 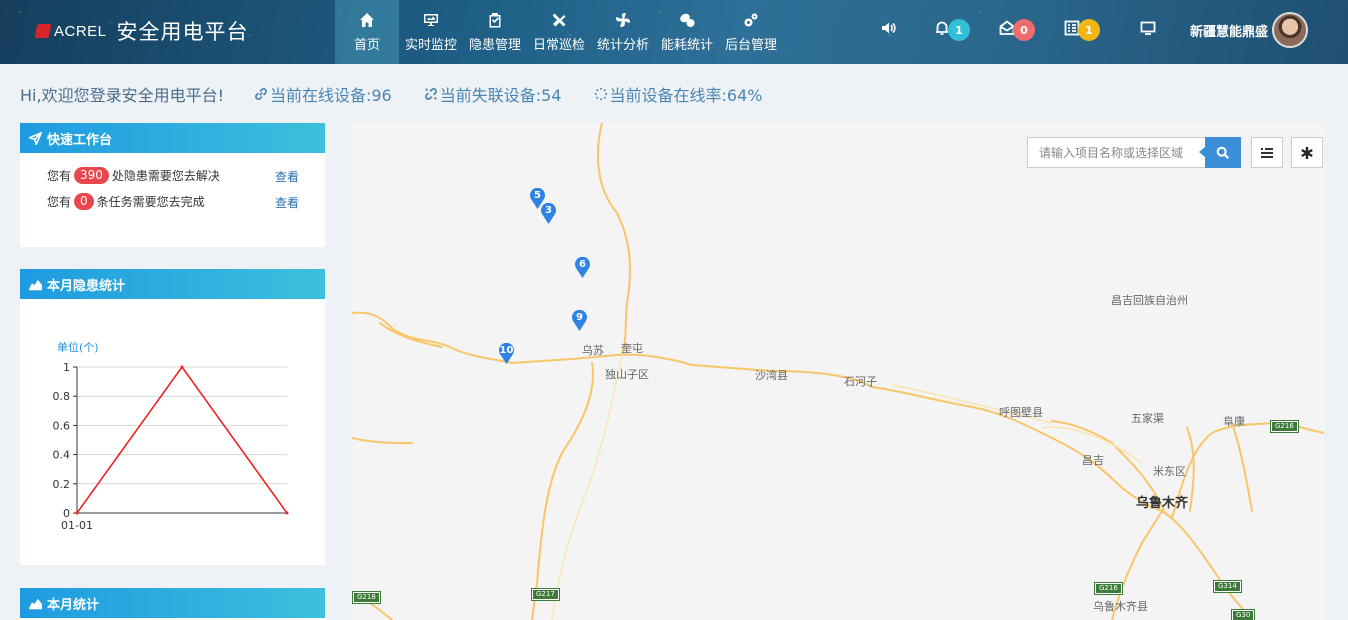 I want to click on volume-button, so click(x=889, y=30).